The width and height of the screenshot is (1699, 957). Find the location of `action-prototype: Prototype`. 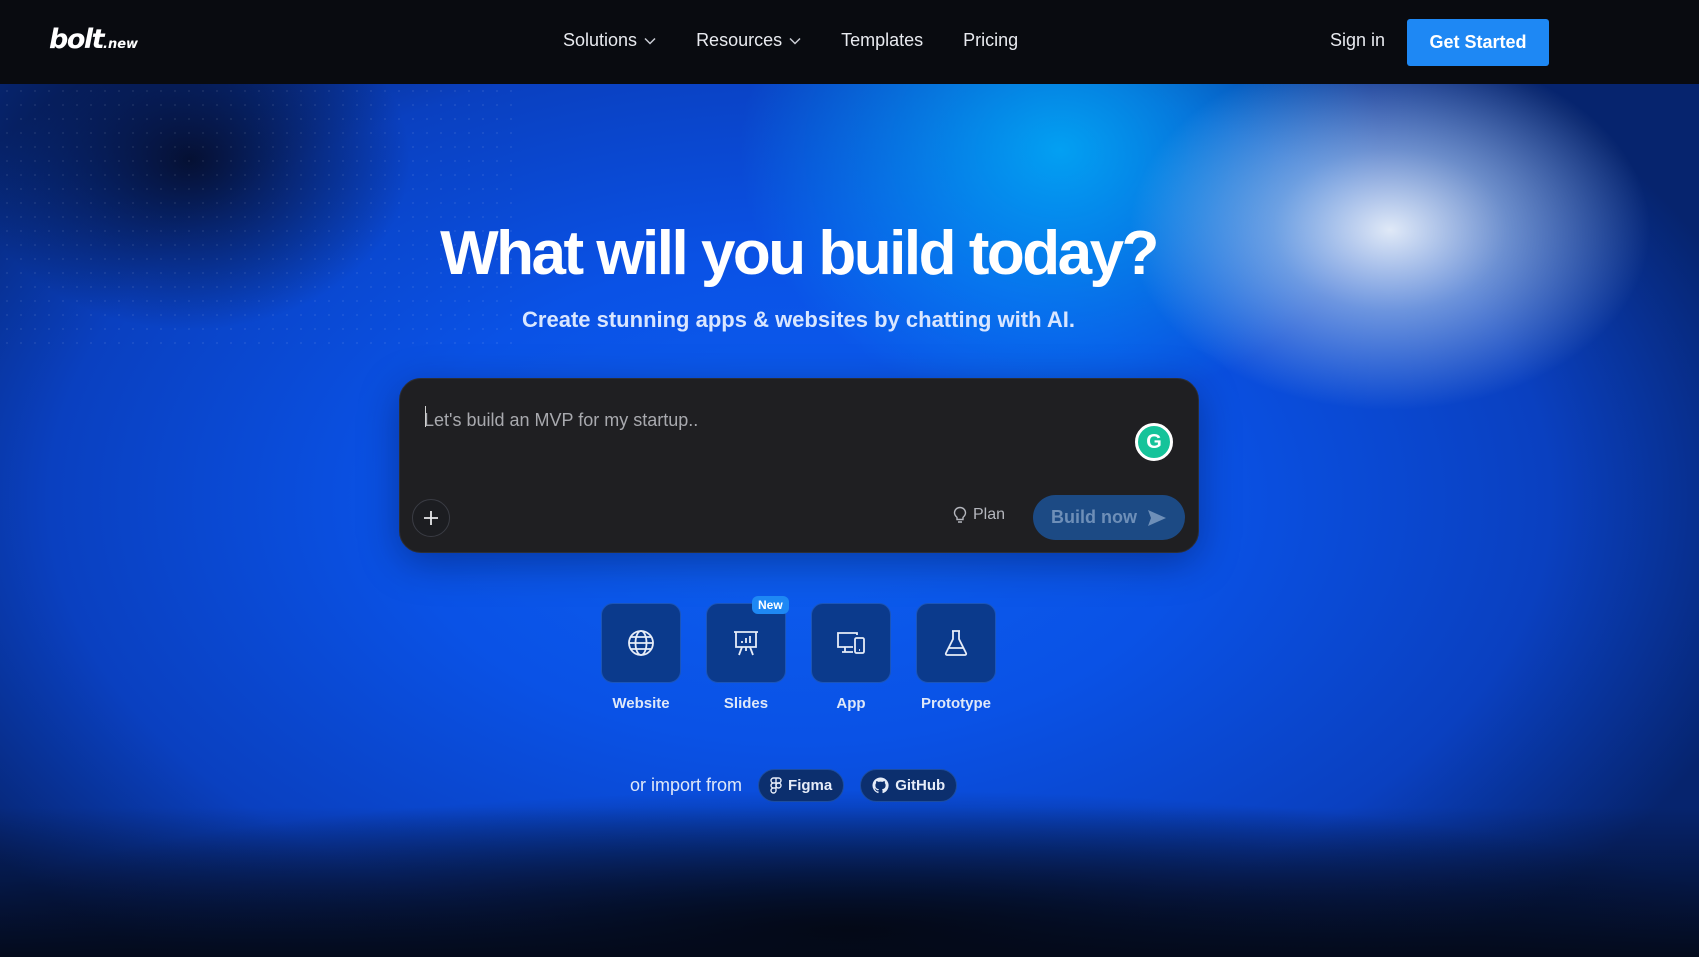

action-prototype: Prototype is located at coordinates (956, 657).